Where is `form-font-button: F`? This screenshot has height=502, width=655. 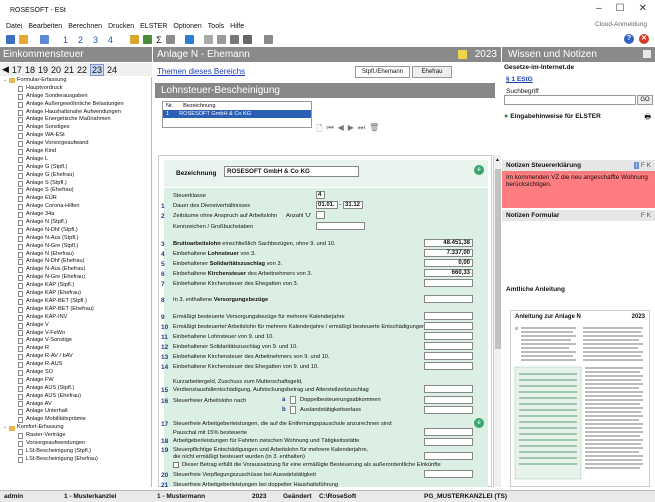 form-font-button: F is located at coordinates (643, 215).